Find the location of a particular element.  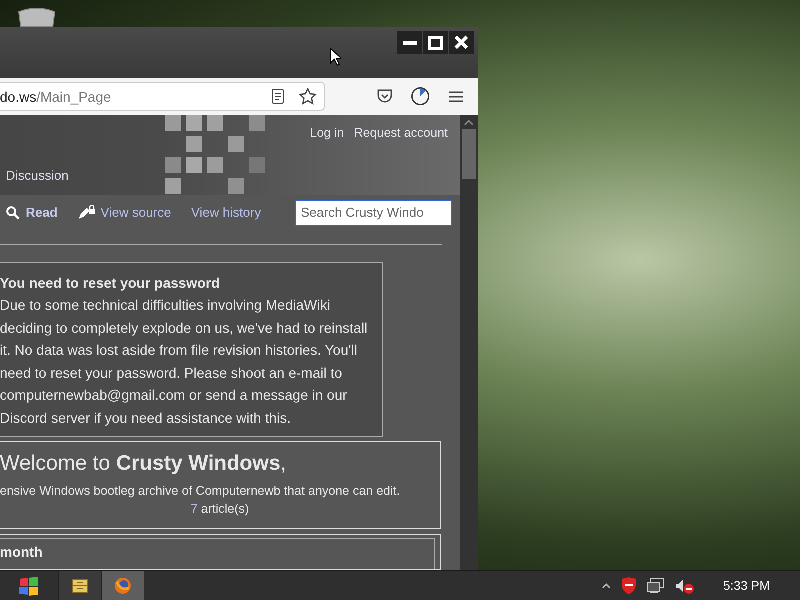

firefox-icon is located at coordinates (123, 585).